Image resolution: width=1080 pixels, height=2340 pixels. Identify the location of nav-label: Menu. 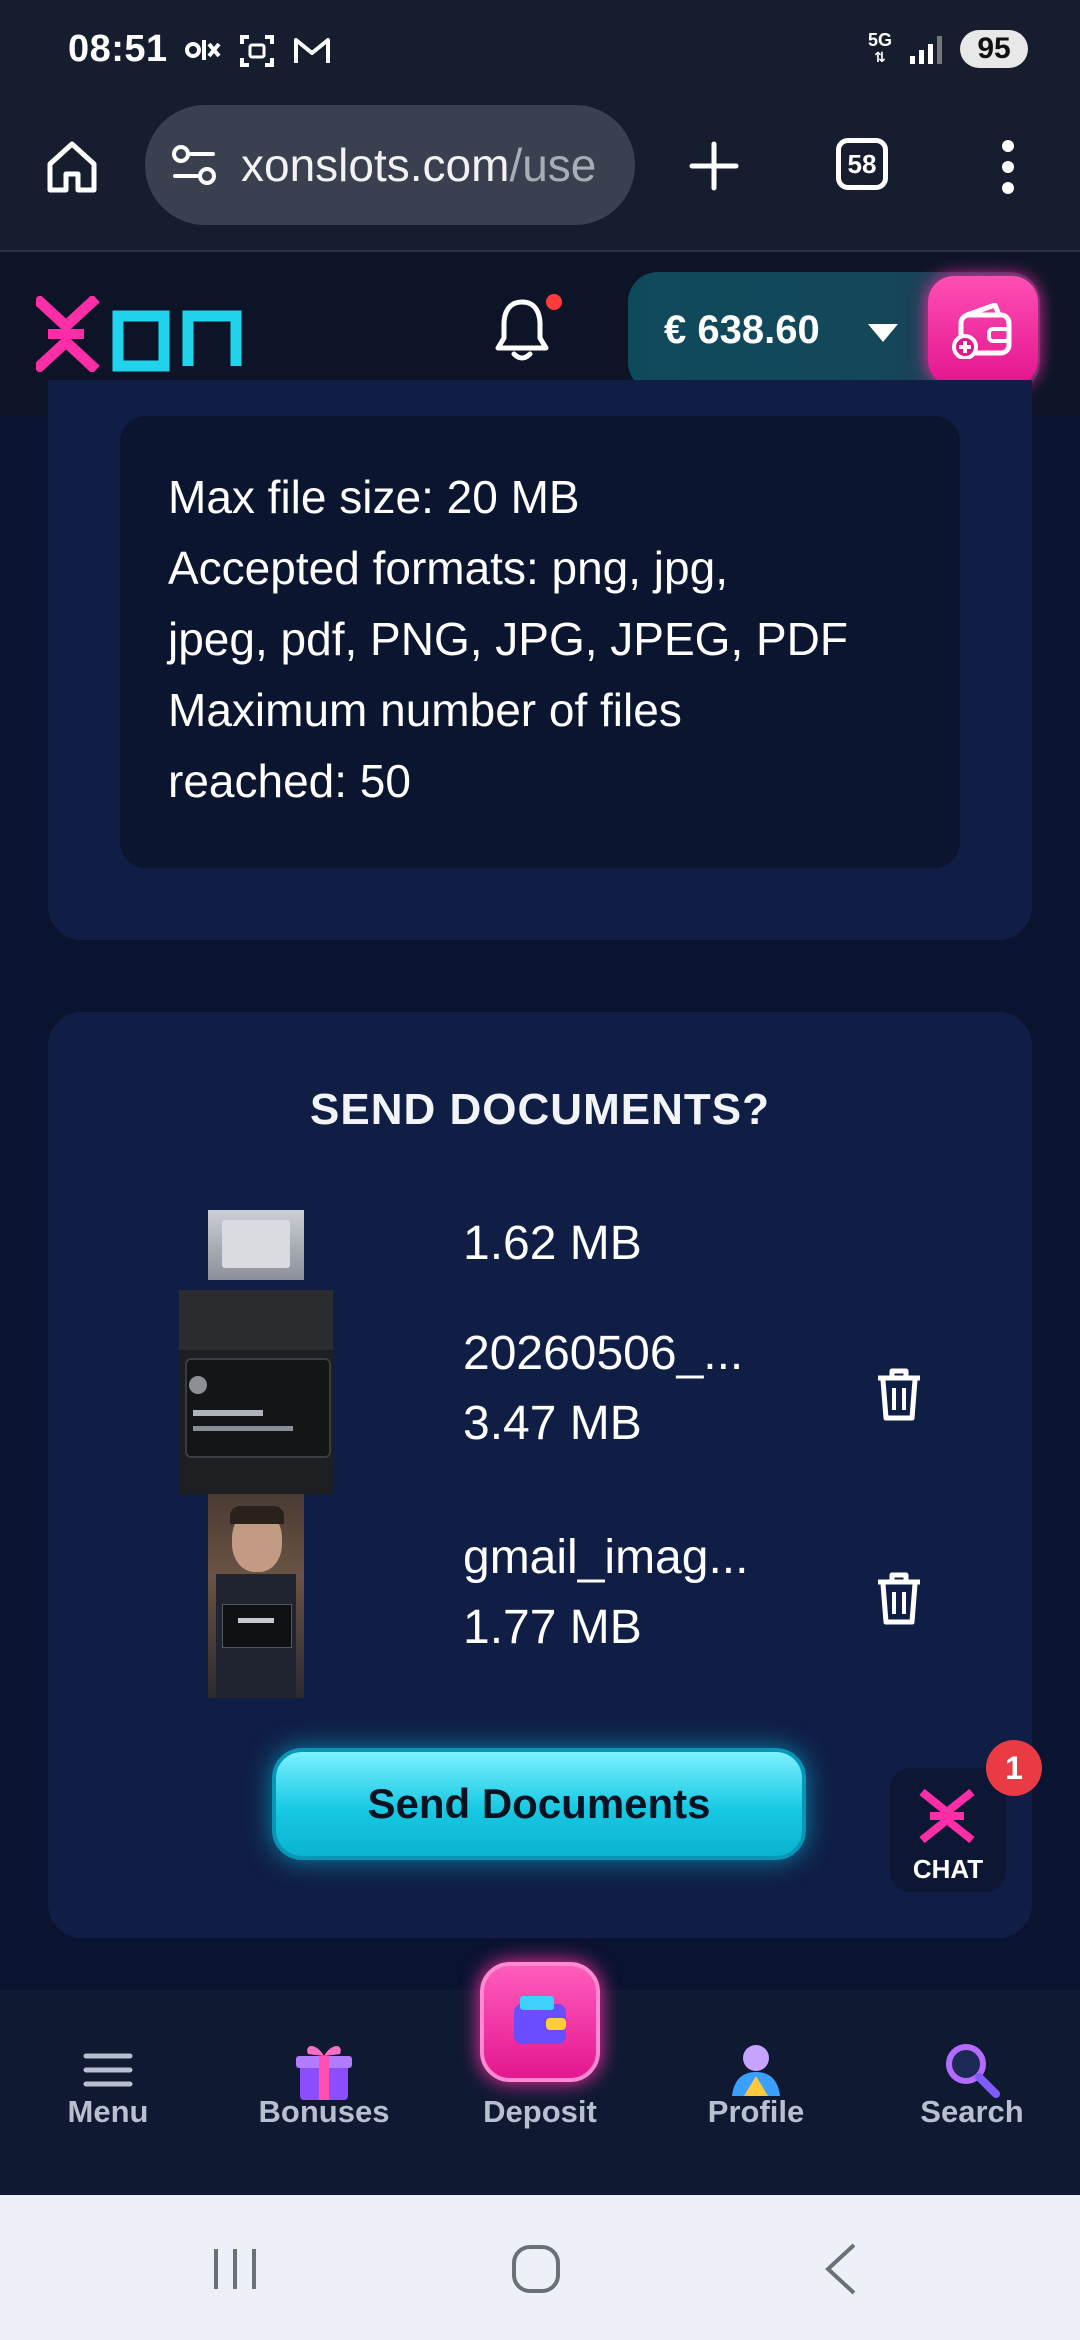
(108, 2111).